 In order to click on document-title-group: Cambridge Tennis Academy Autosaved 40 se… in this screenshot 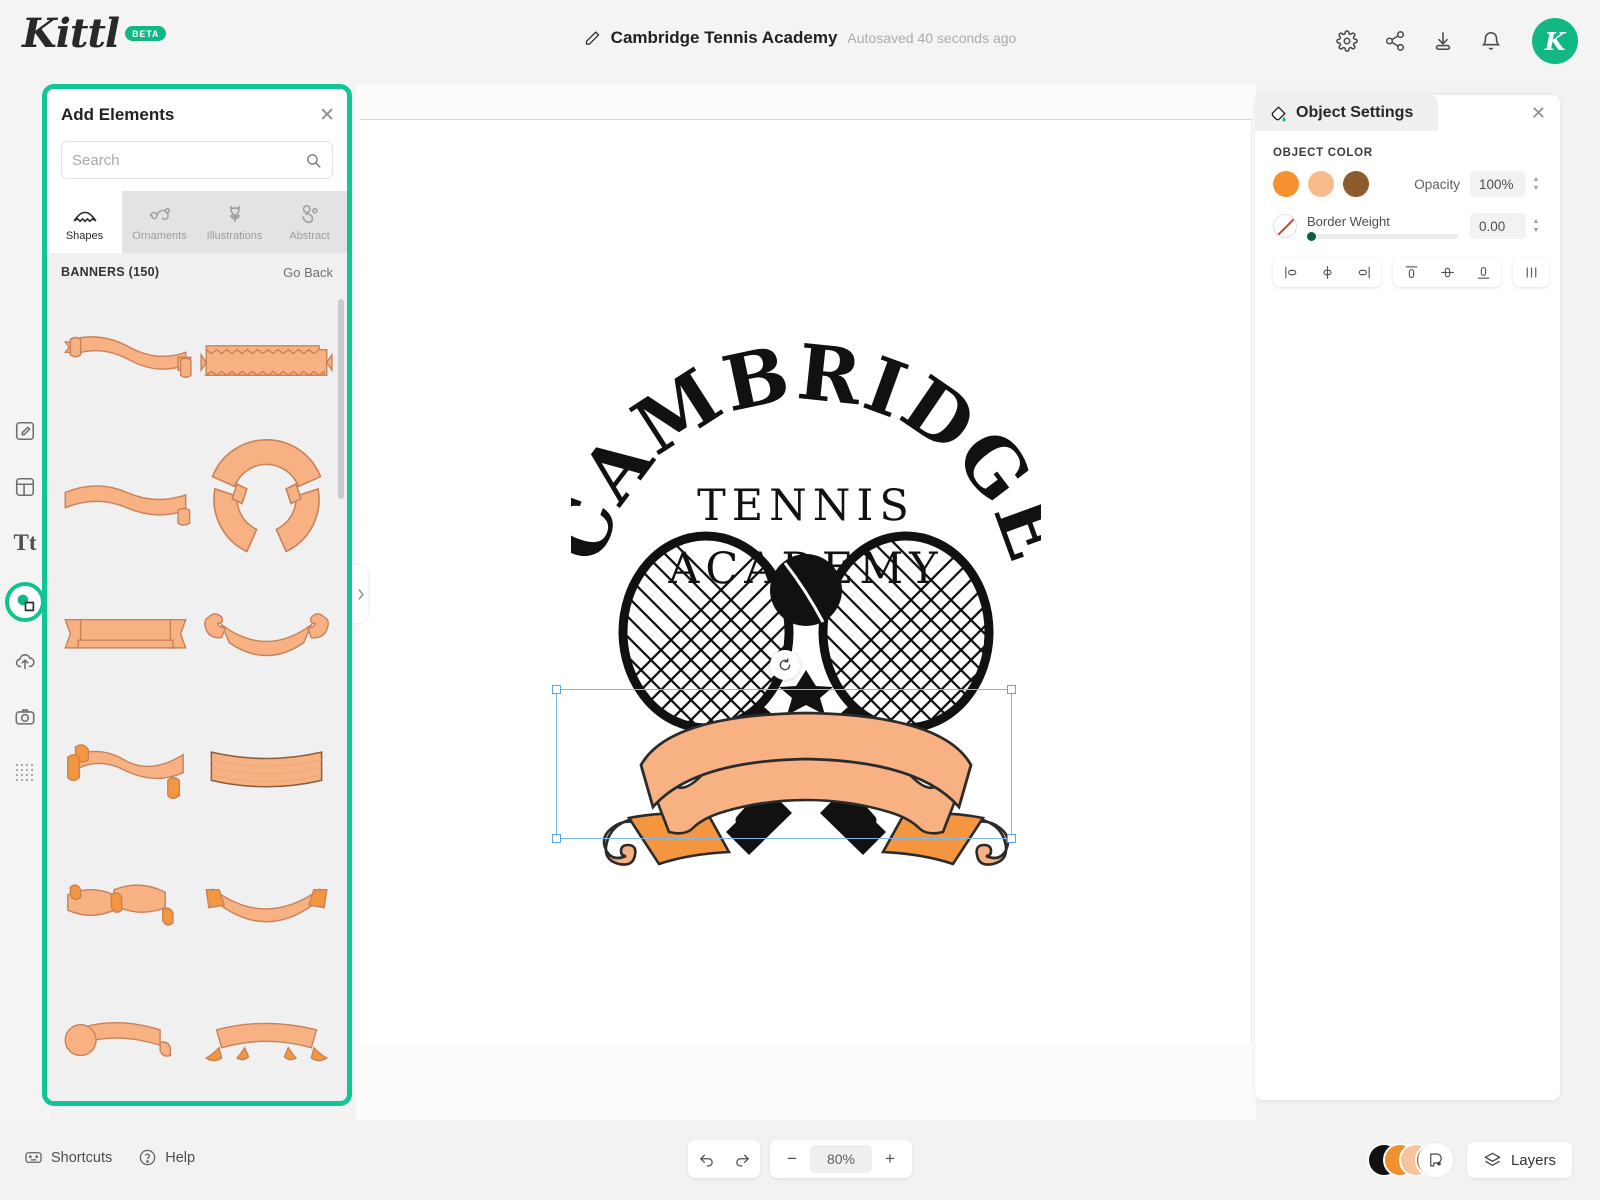, I will do `click(800, 38)`.